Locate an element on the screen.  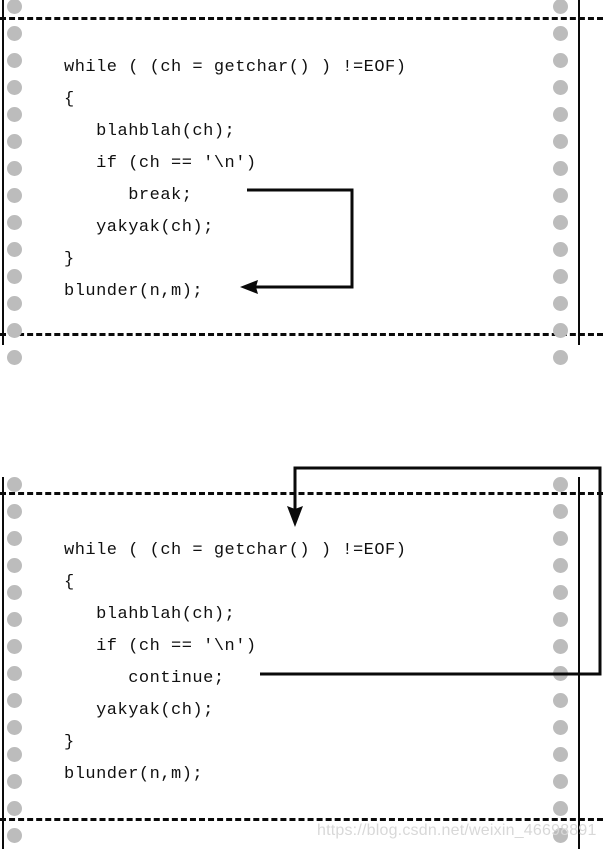
site-watermark: https://blog.csdn.net/weixin_46698891 is located at coordinates (457, 830).